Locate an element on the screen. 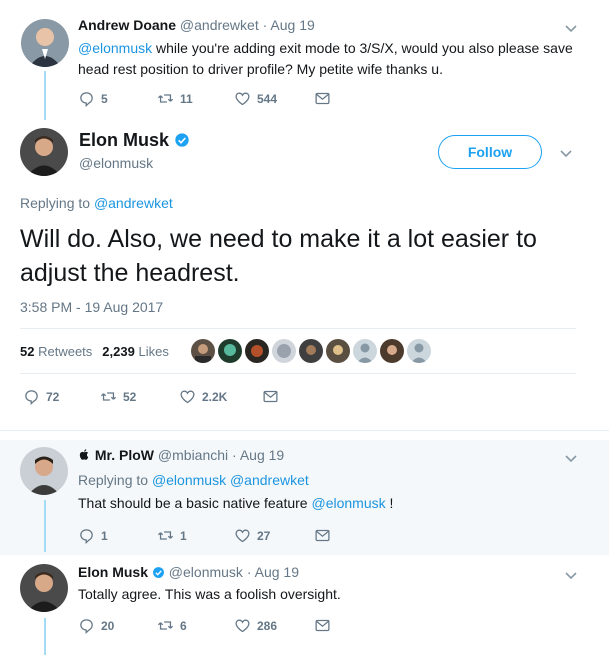 Image resolution: width=609 pixels, height=655 pixels. apple-logo-icon is located at coordinates (84, 456).